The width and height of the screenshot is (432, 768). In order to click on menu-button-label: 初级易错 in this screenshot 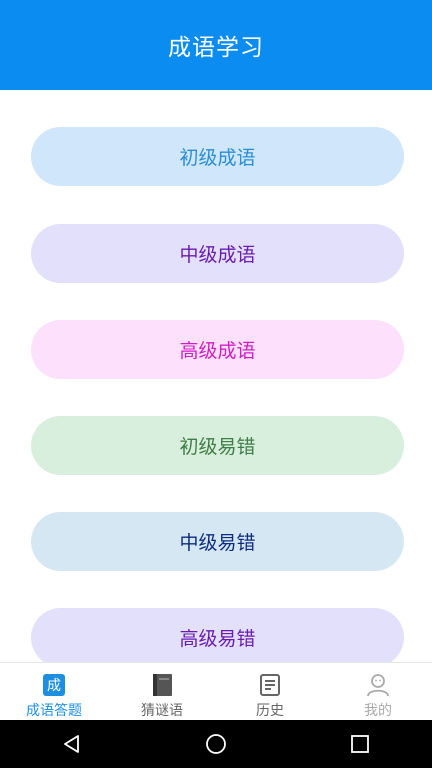, I will do `click(217, 447)`.